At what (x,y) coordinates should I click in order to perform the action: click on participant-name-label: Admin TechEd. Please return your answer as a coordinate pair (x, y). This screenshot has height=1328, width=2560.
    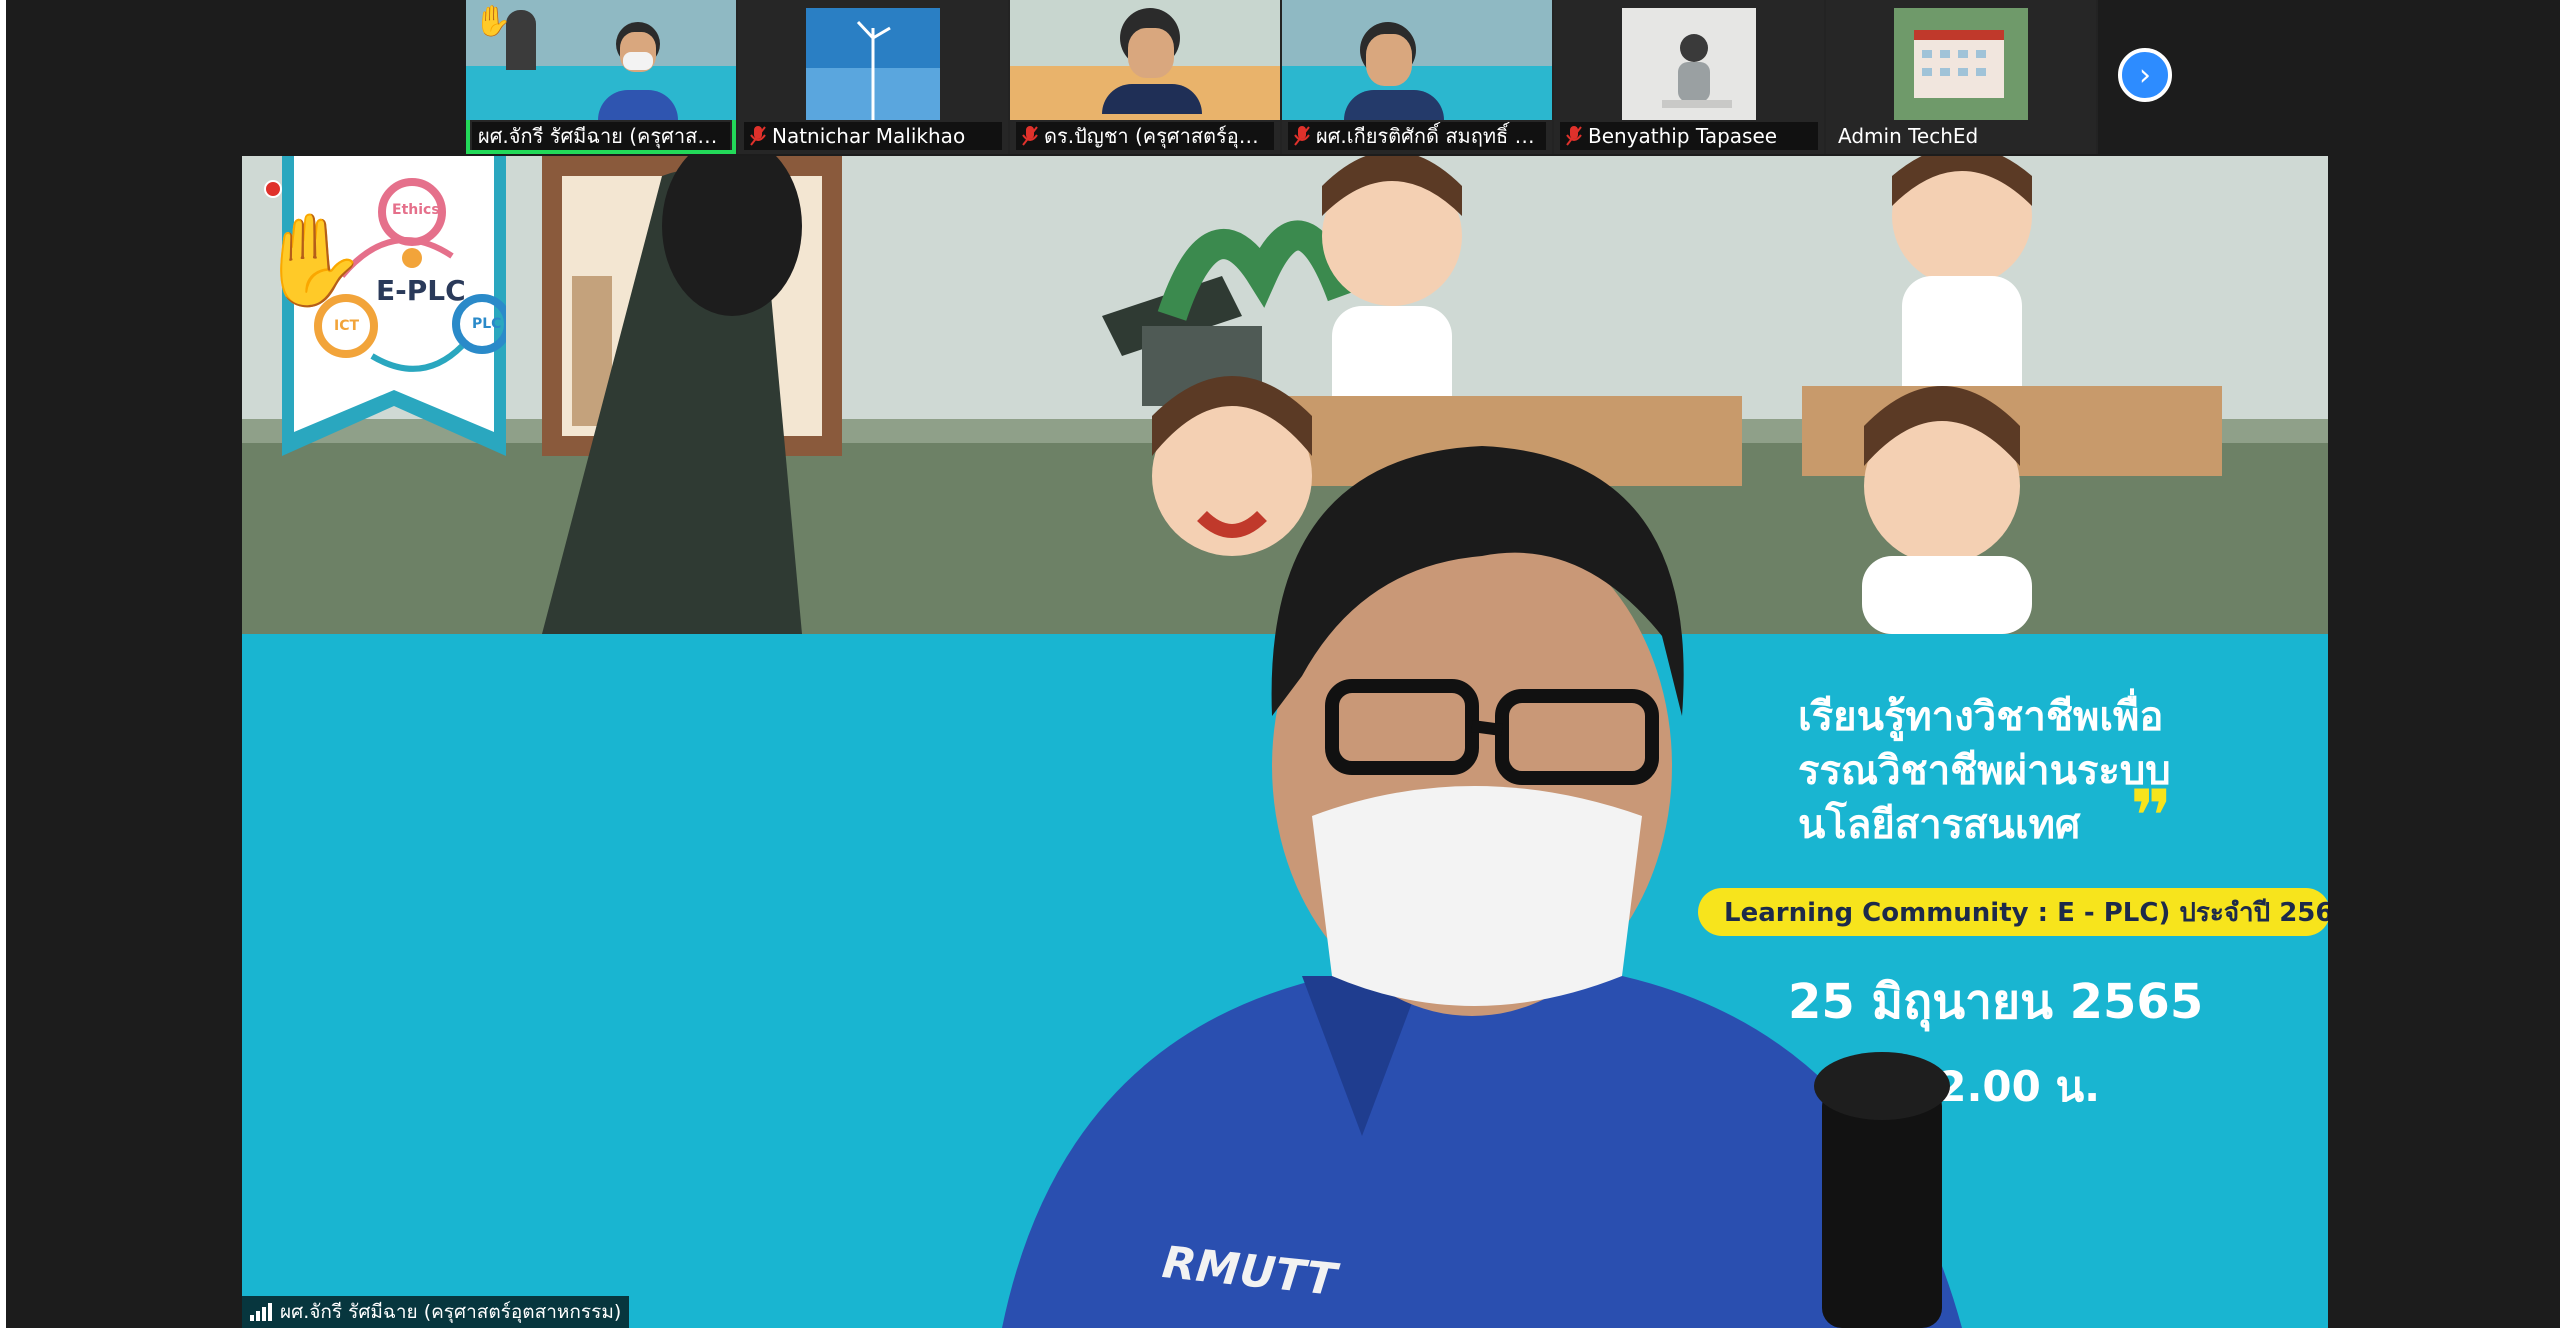
    Looking at the image, I should click on (1961, 136).